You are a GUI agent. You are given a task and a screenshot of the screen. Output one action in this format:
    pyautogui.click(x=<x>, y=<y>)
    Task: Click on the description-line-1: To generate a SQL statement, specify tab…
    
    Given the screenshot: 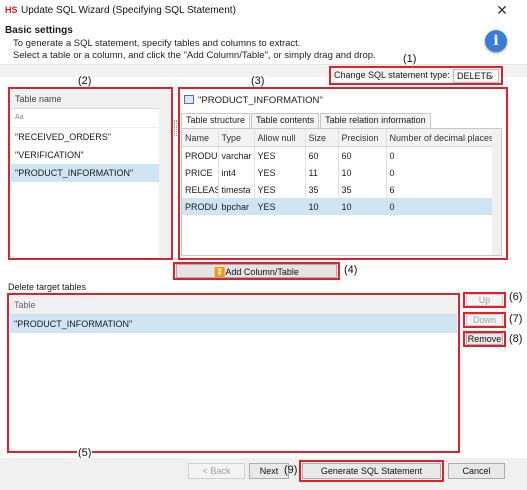 What is the action you would take?
    pyautogui.click(x=157, y=43)
    